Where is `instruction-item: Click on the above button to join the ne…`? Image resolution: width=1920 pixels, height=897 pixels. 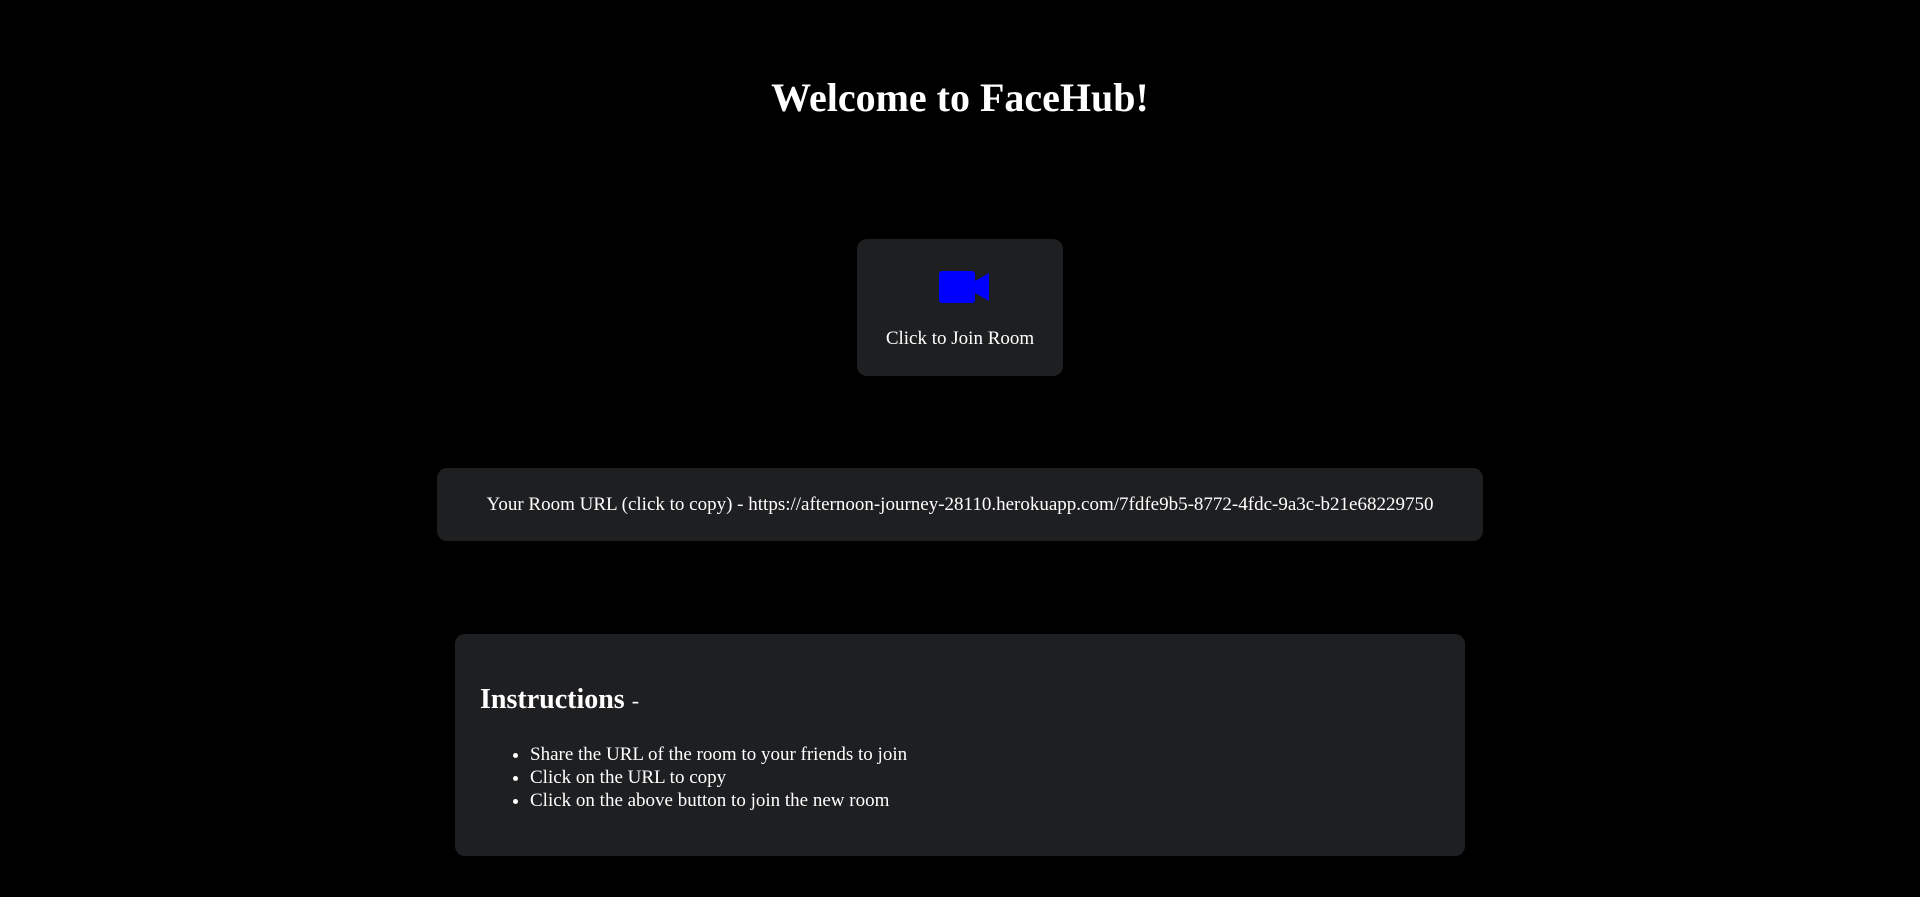
instruction-item: Click on the above button to join the ne… is located at coordinates (985, 800).